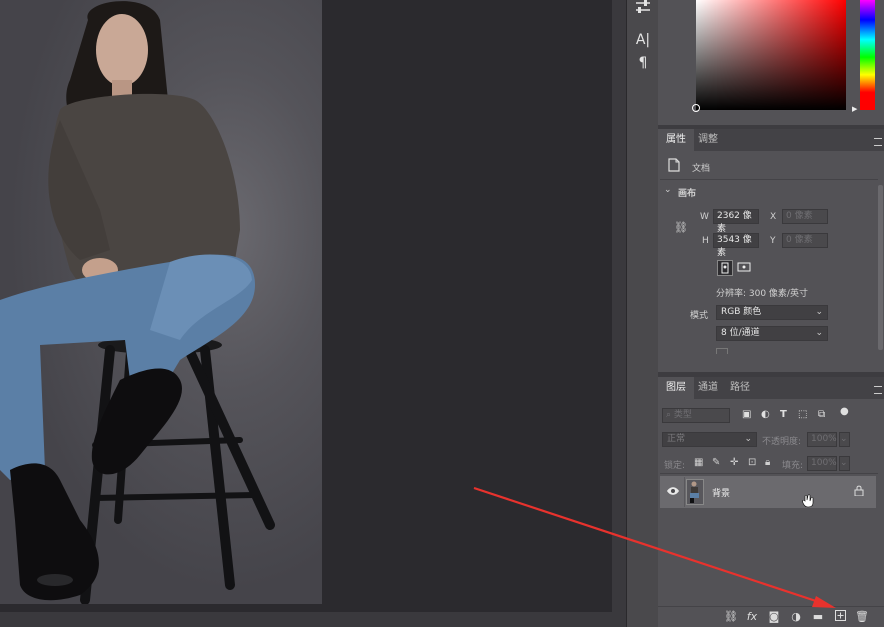  I want to click on tab-channels: 通道, so click(708, 388).